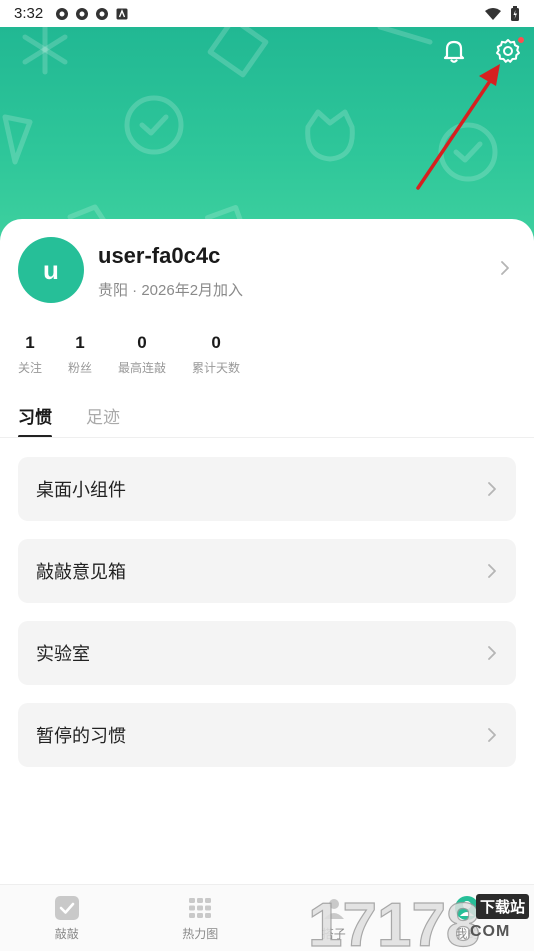  What do you see at coordinates (81, 735) in the screenshot?
I see `menu-item-label: 暂停的习惯` at bounding box center [81, 735].